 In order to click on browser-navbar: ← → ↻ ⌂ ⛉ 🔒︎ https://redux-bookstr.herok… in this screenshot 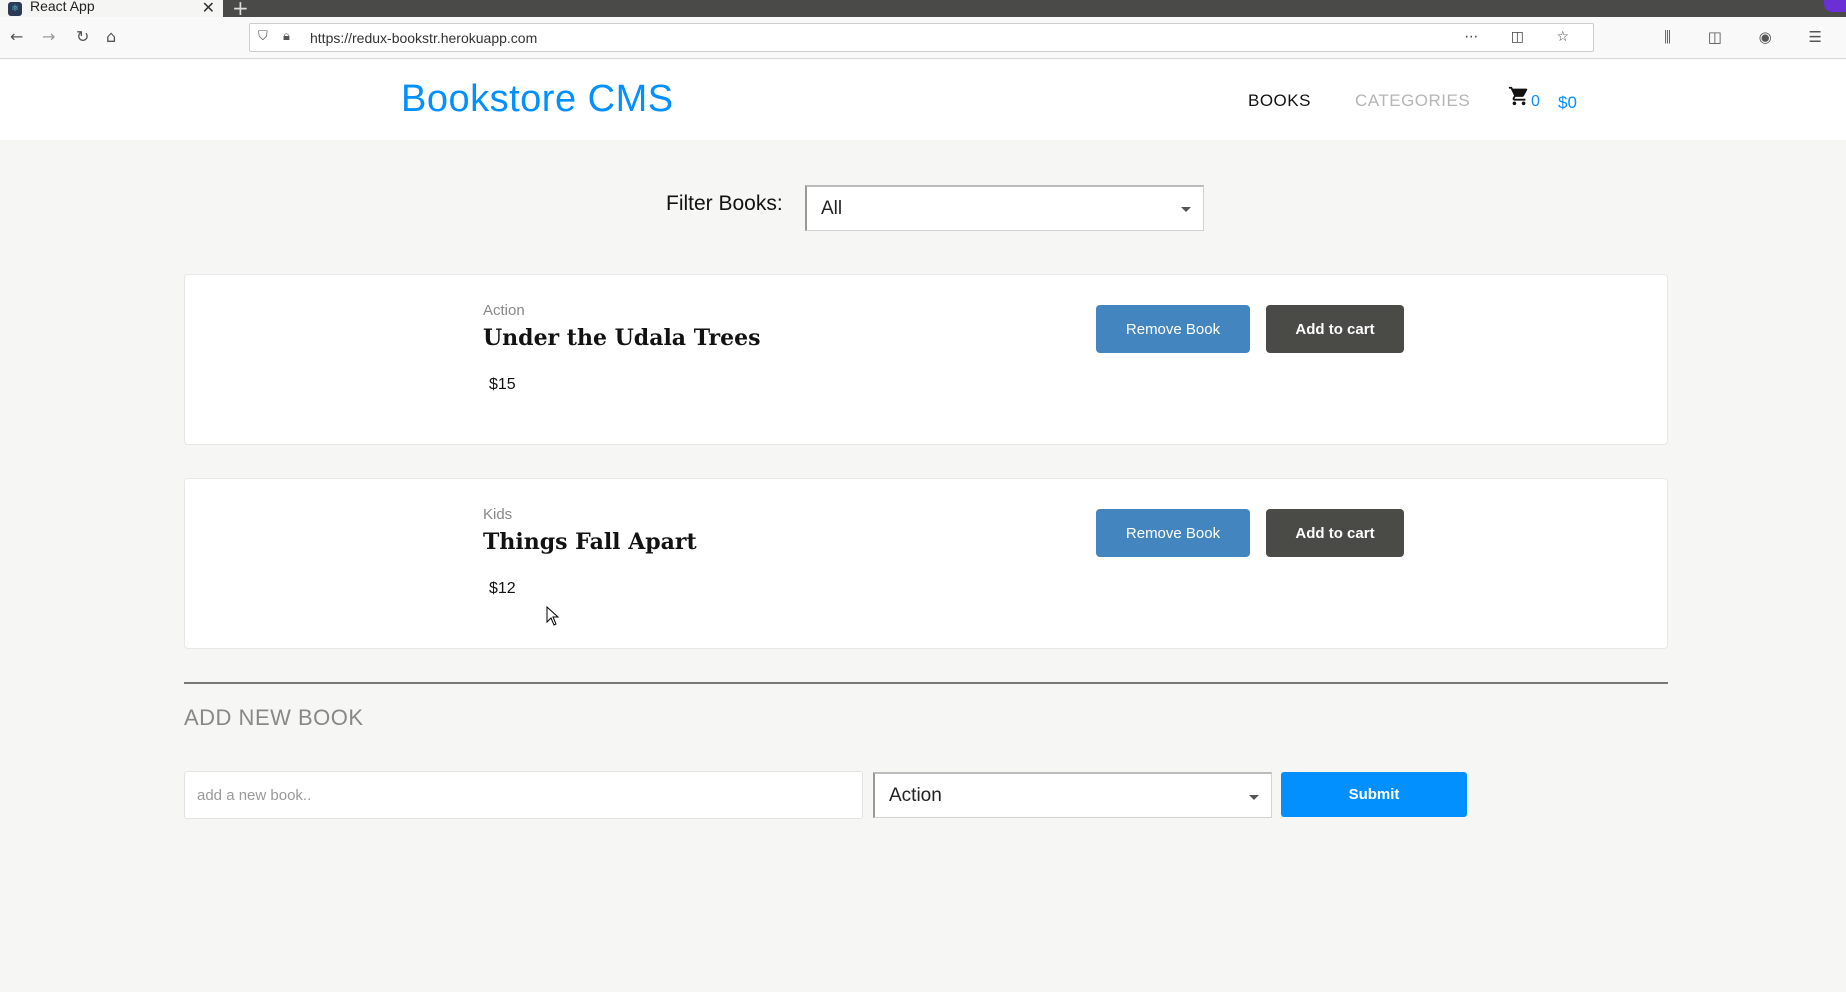, I will do `click(923, 38)`.